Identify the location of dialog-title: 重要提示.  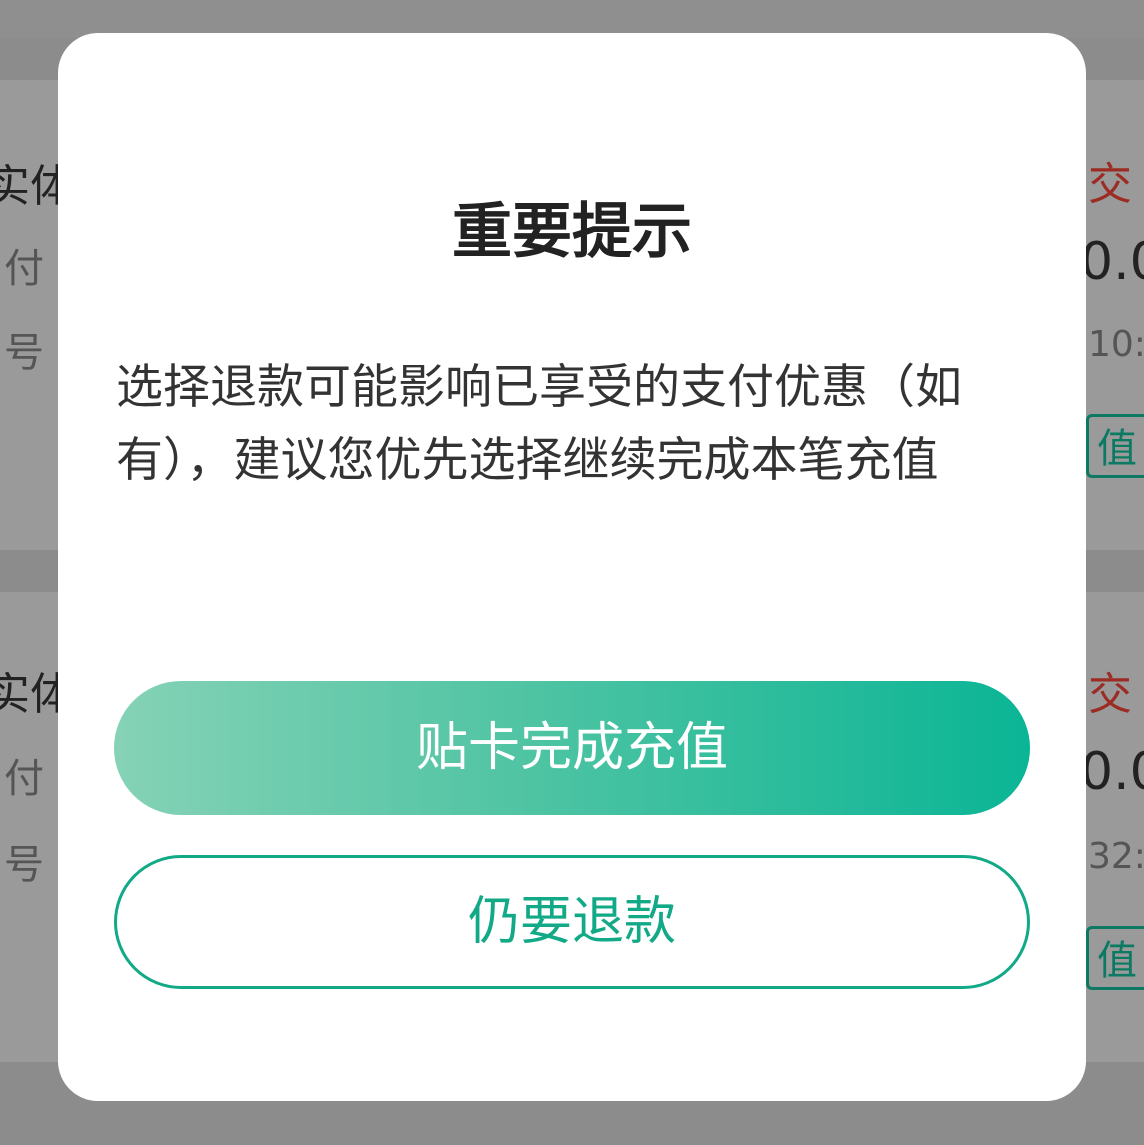
(572, 232).